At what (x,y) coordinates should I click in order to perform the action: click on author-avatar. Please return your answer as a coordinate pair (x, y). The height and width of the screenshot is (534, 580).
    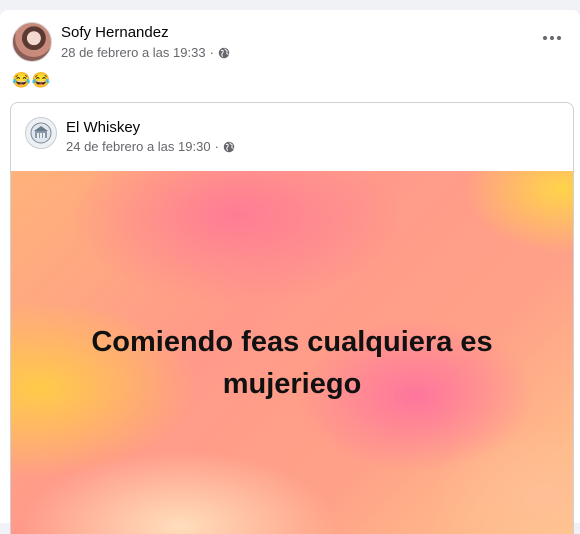
    Looking at the image, I should click on (32, 42).